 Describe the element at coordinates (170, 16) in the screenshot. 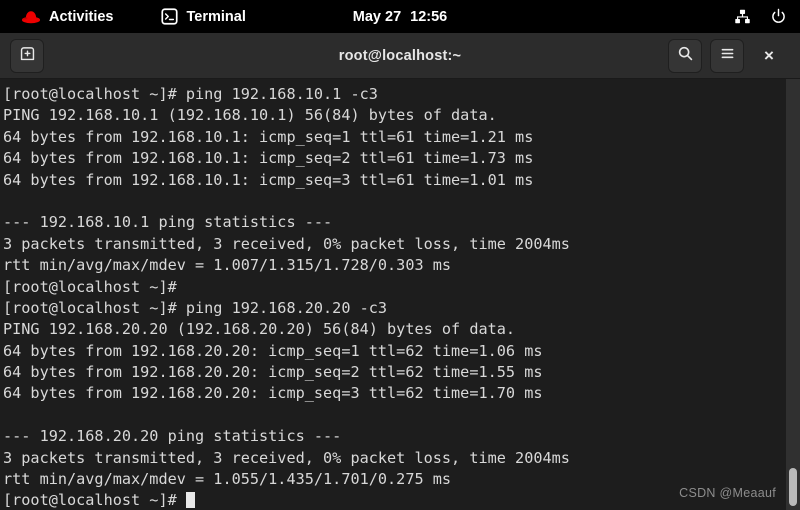

I see `terminal-icon` at that location.